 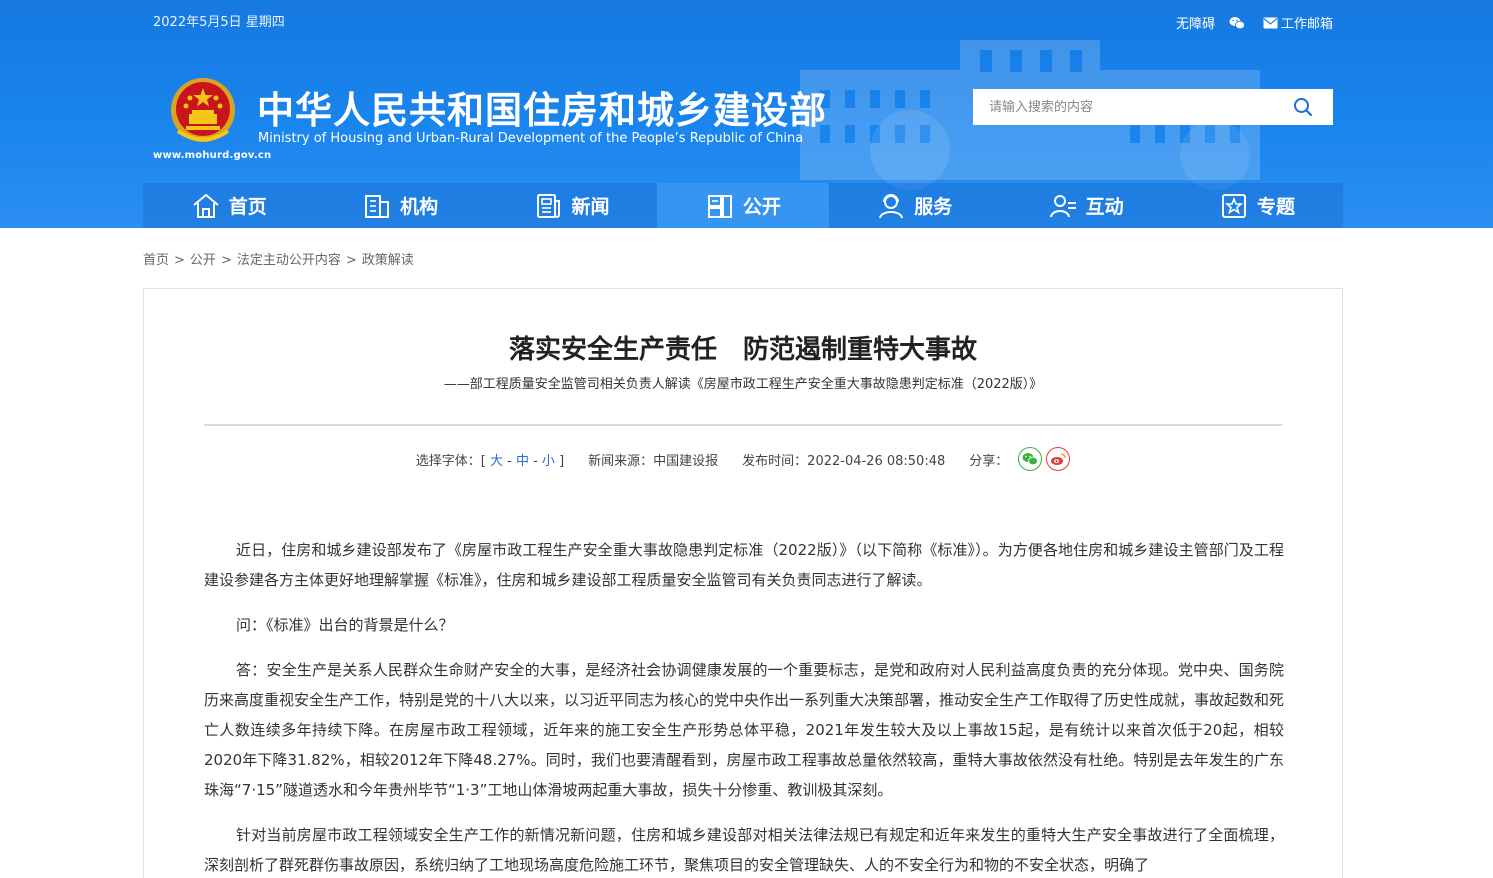 What do you see at coordinates (1234, 205) in the screenshot?
I see `topic-star-icon` at bounding box center [1234, 205].